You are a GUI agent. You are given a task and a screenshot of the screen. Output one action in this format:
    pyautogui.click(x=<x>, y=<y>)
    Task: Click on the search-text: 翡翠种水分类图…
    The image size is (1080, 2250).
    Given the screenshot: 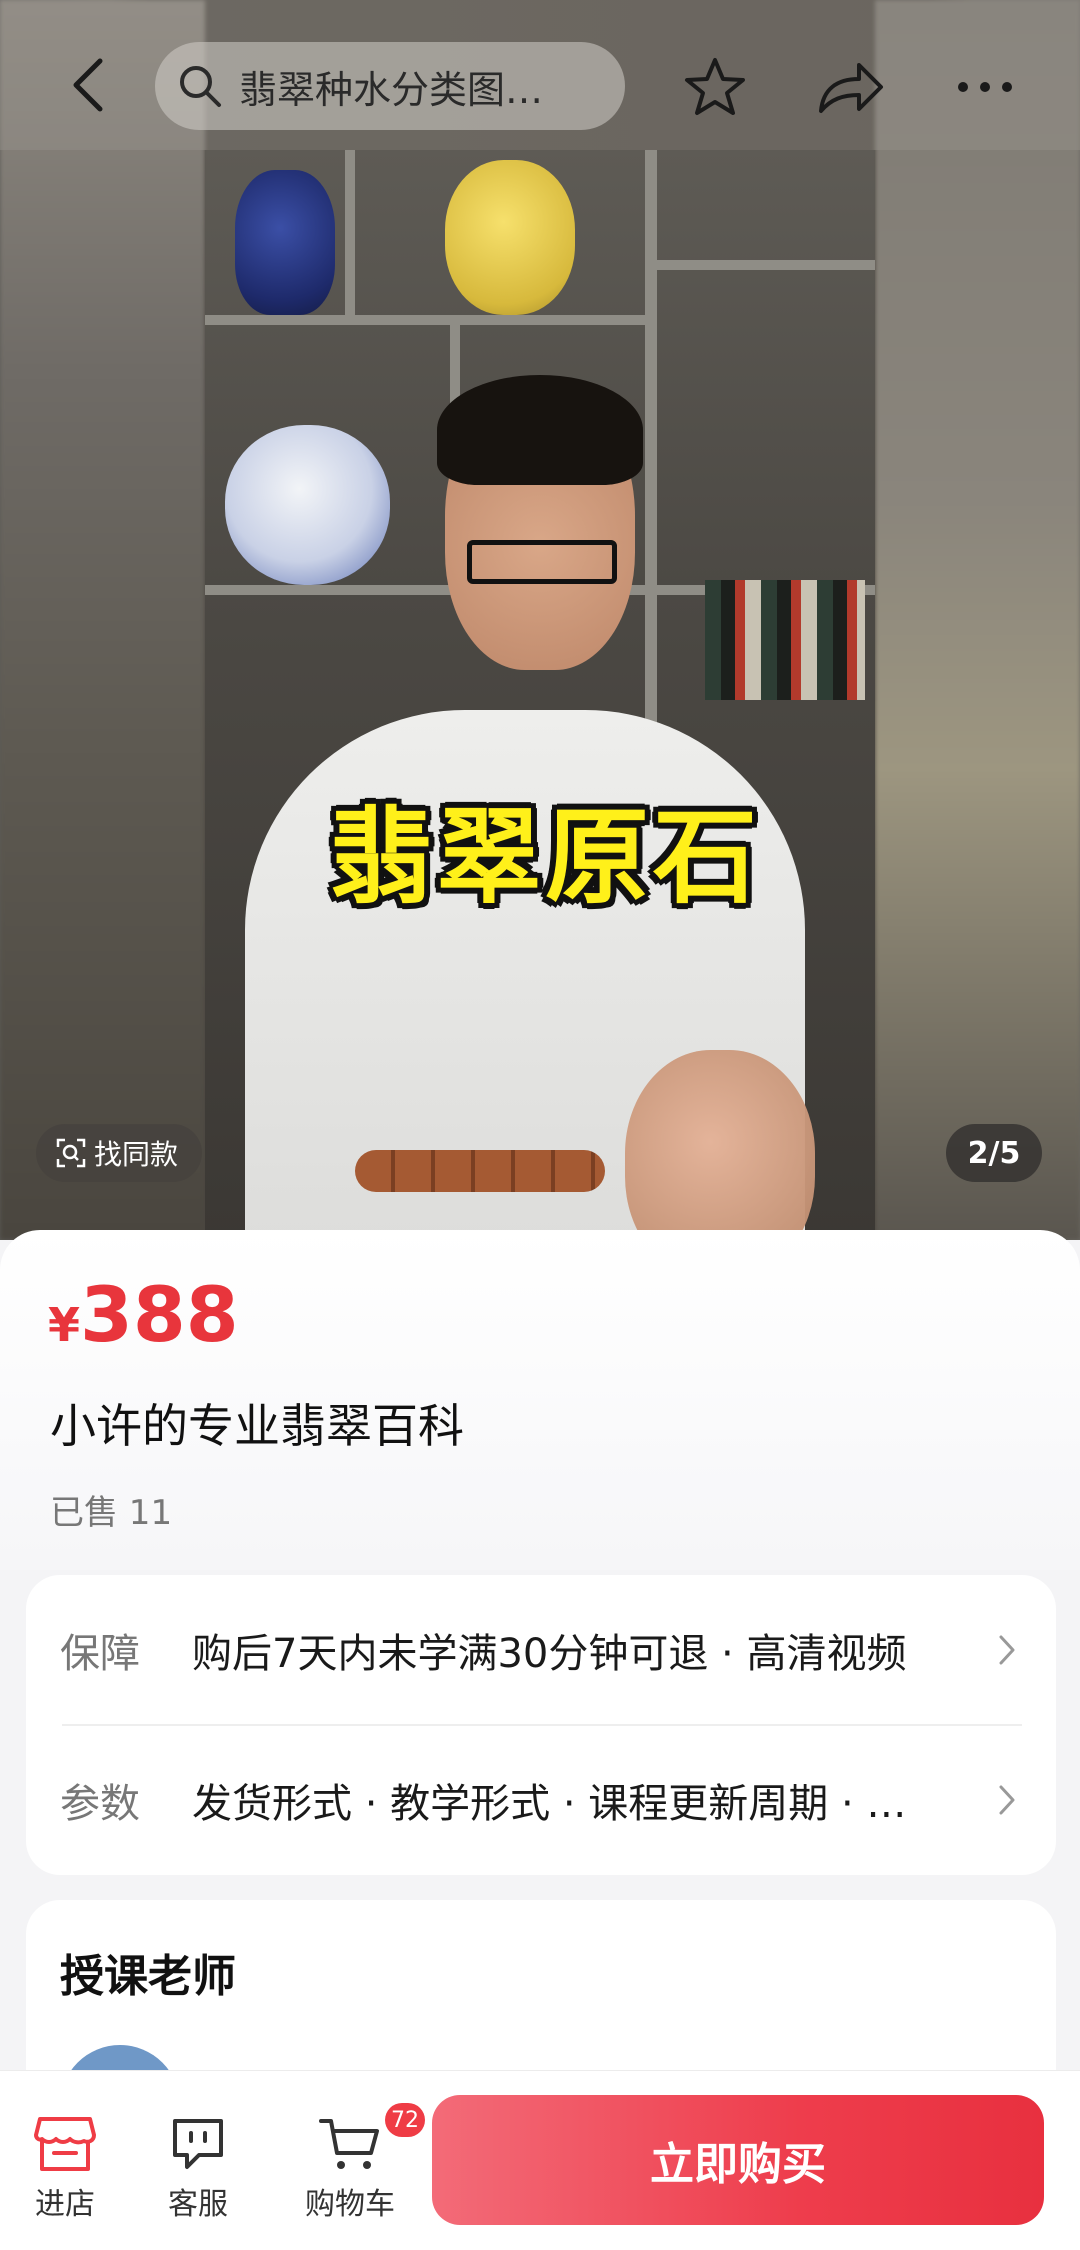 What is the action you would take?
    pyautogui.click(x=391, y=89)
    